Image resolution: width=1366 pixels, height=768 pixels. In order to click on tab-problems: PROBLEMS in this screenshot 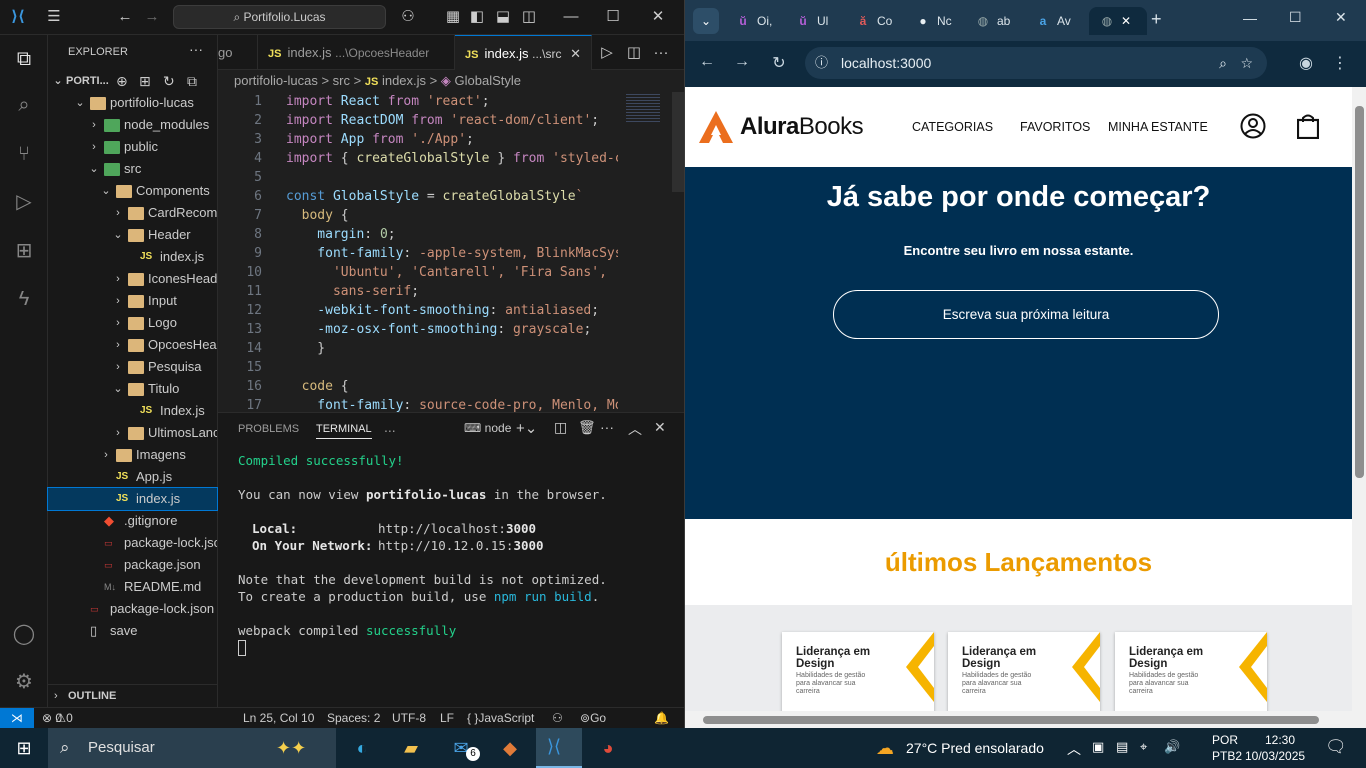, I will do `click(268, 429)`.